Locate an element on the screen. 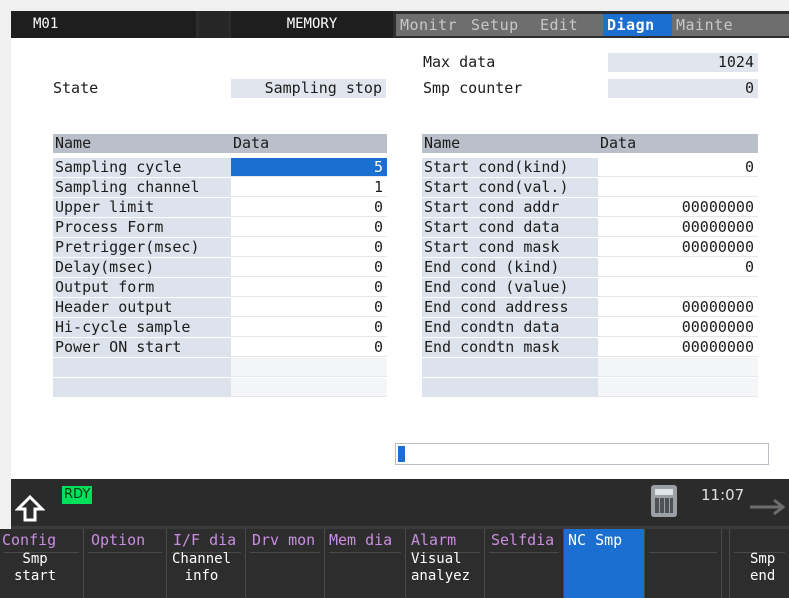 This screenshot has width=789, height=598. menu-key-bottom-label: Smp end is located at coordinates (763, 567).